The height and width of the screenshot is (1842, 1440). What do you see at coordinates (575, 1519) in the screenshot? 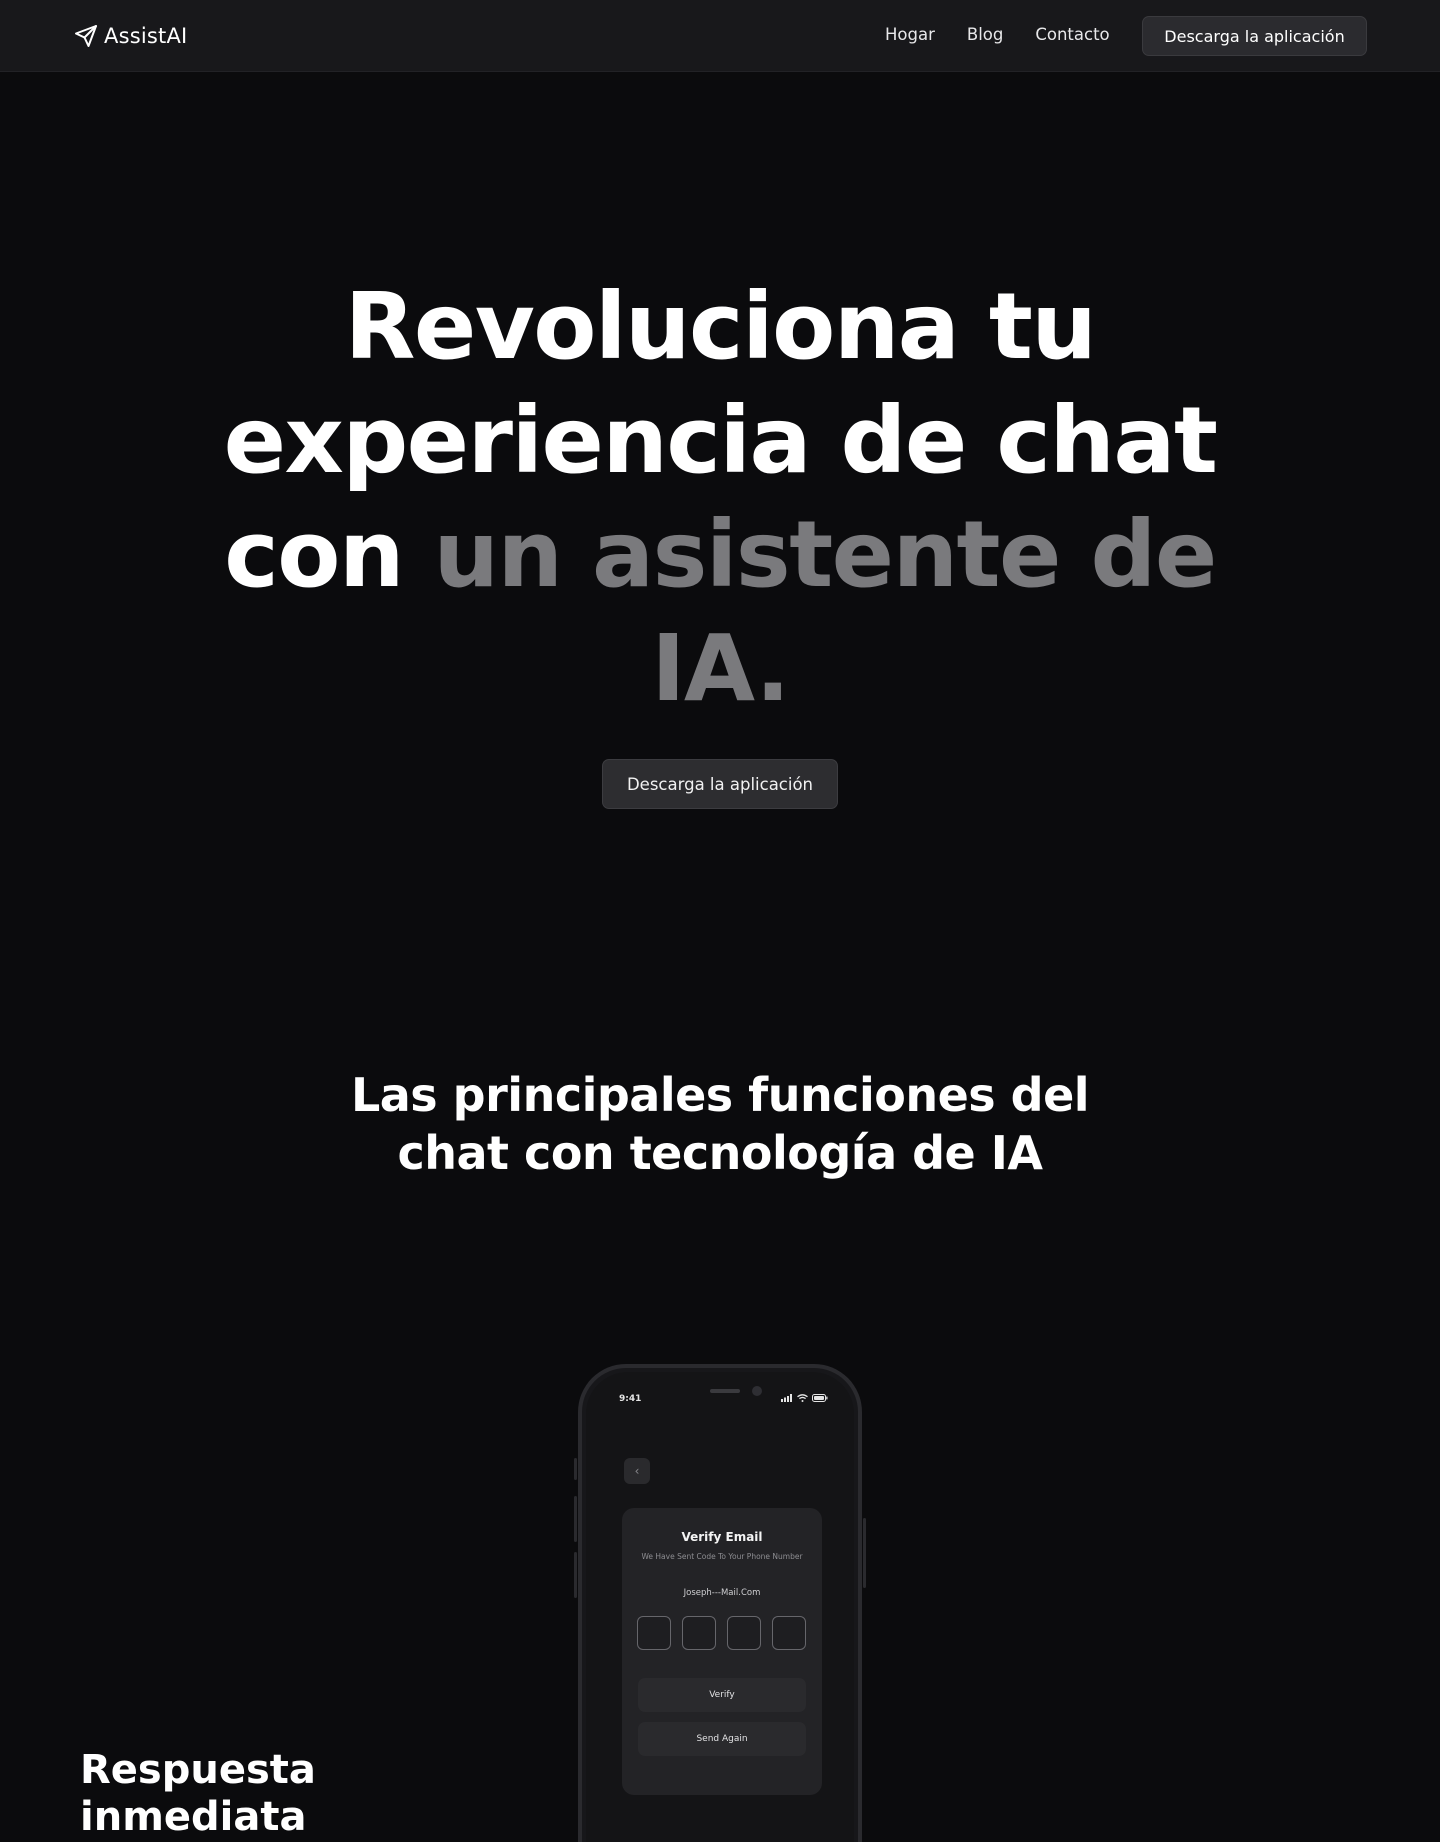
I see `phone-volume-up-button` at bounding box center [575, 1519].